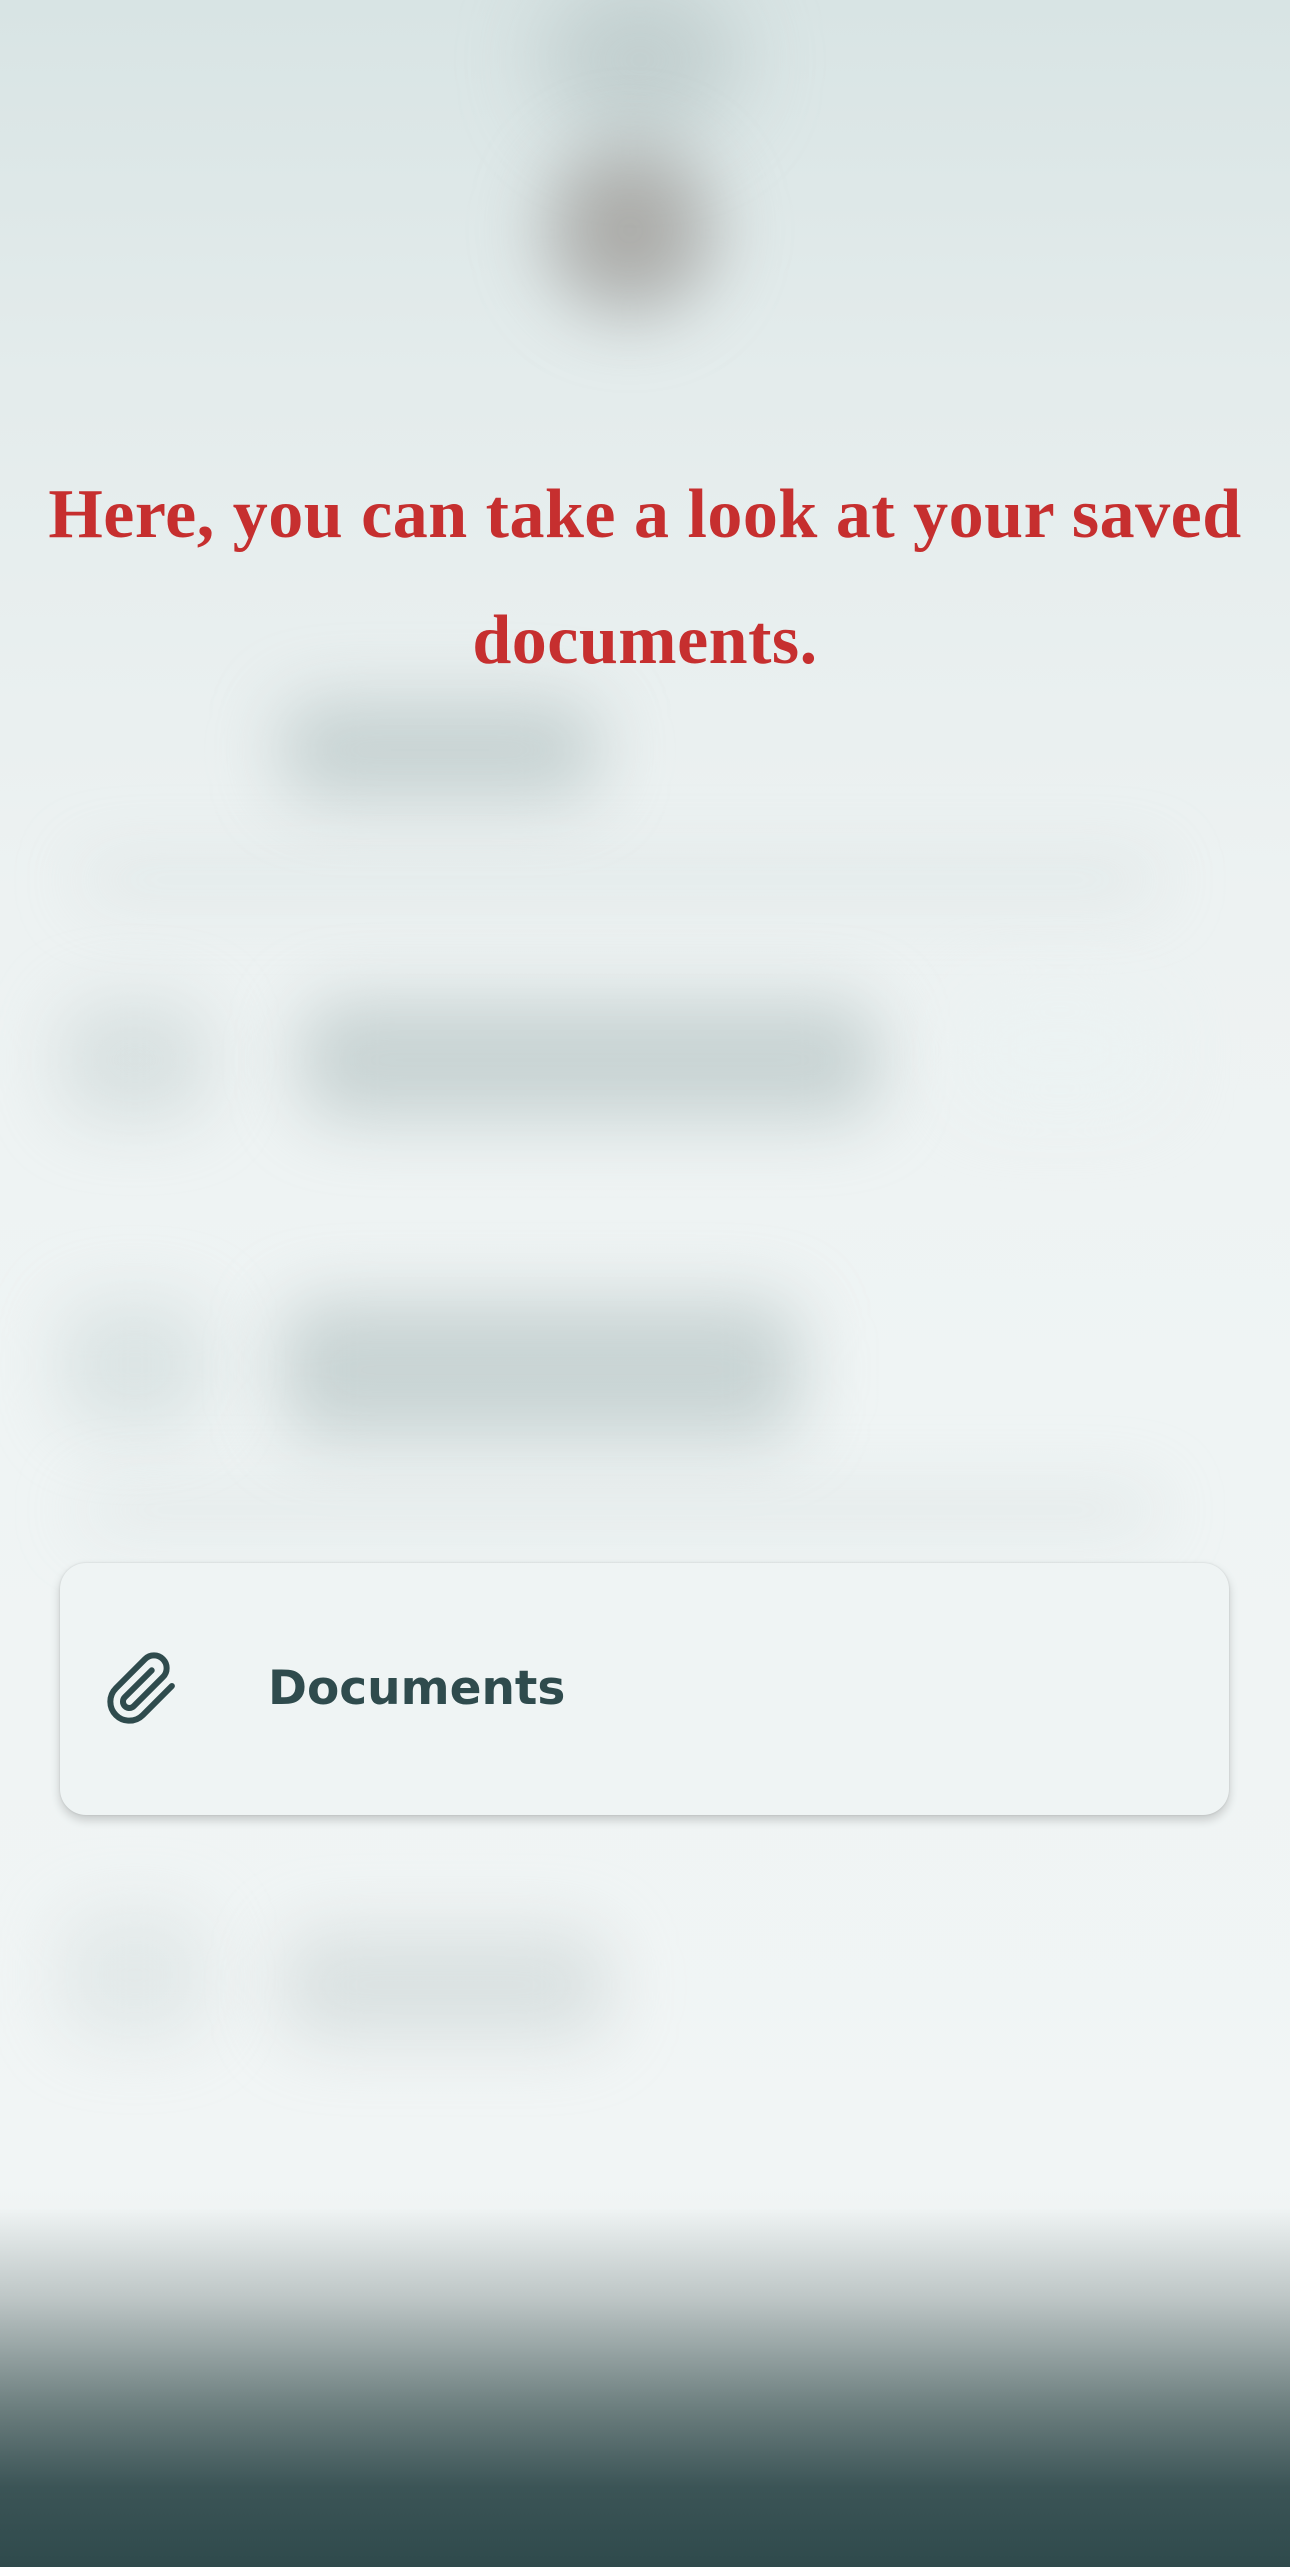 Image resolution: width=1290 pixels, height=2567 pixels. I want to click on documents-label: Documents, so click(417, 1688).